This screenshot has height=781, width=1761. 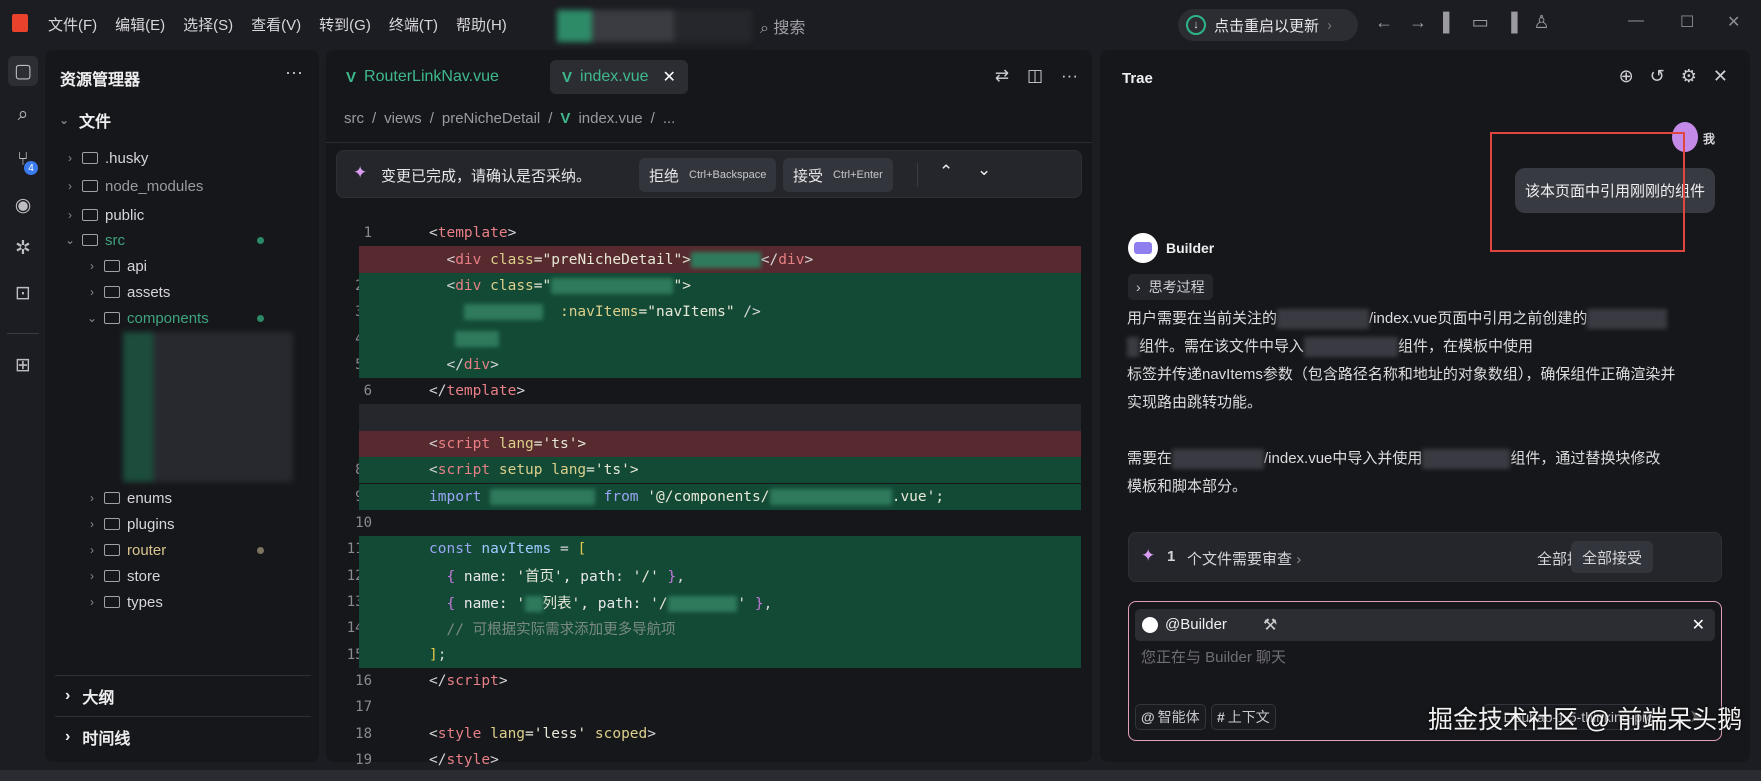 What do you see at coordinates (140, 24) in the screenshot?
I see `menu-edit: 编辑(E)` at bounding box center [140, 24].